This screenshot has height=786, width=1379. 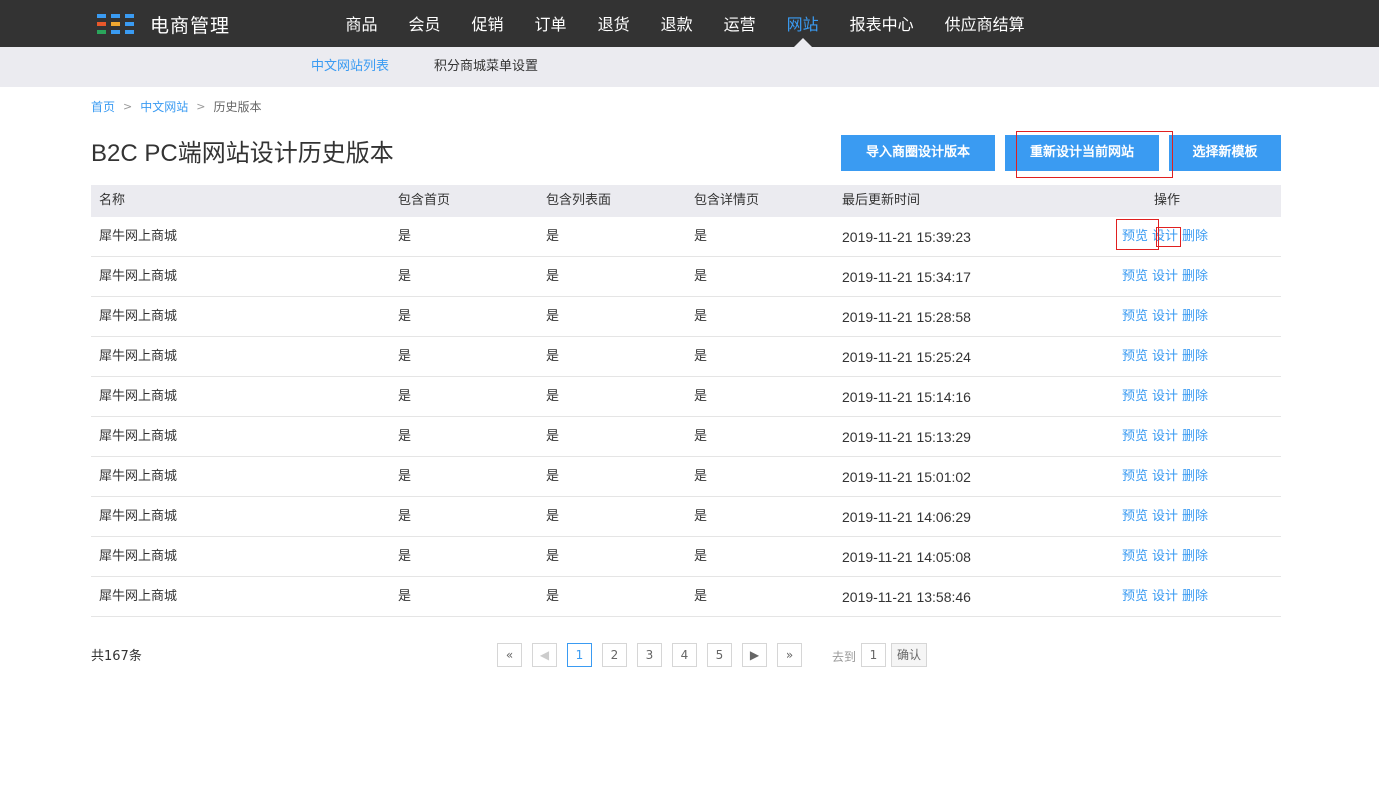 What do you see at coordinates (906, 277) in the screenshot?
I see `cell-time: 2019-11-21 15:34:17` at bounding box center [906, 277].